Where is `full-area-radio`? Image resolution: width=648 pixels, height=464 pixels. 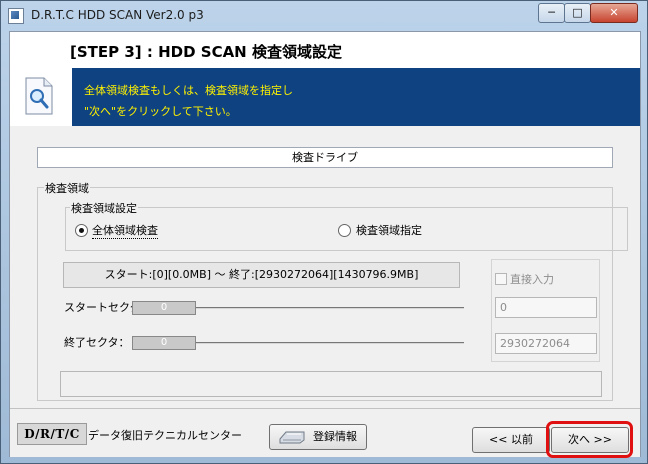 full-area-radio is located at coordinates (81, 230).